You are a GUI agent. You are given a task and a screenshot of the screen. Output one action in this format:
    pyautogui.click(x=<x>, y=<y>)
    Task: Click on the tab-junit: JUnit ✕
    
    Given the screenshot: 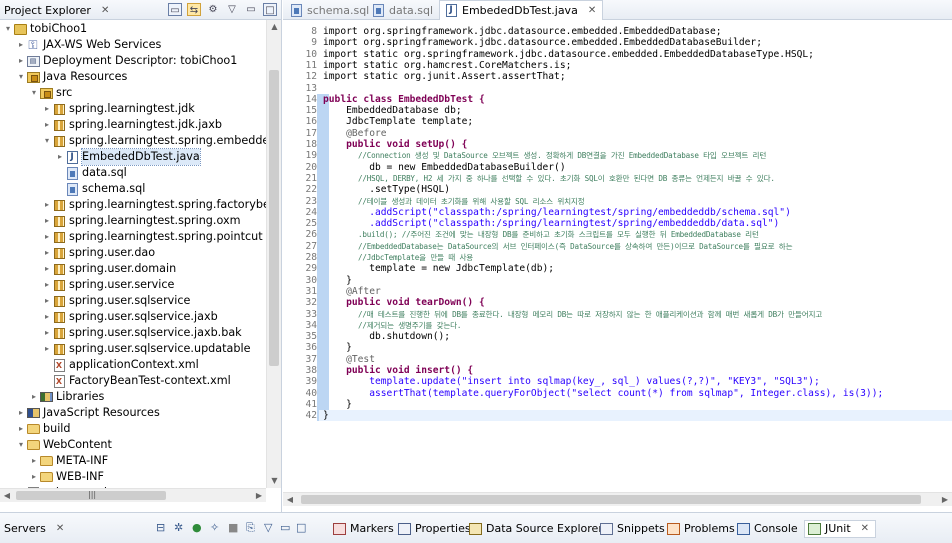 What is the action you would take?
    pyautogui.click(x=840, y=529)
    